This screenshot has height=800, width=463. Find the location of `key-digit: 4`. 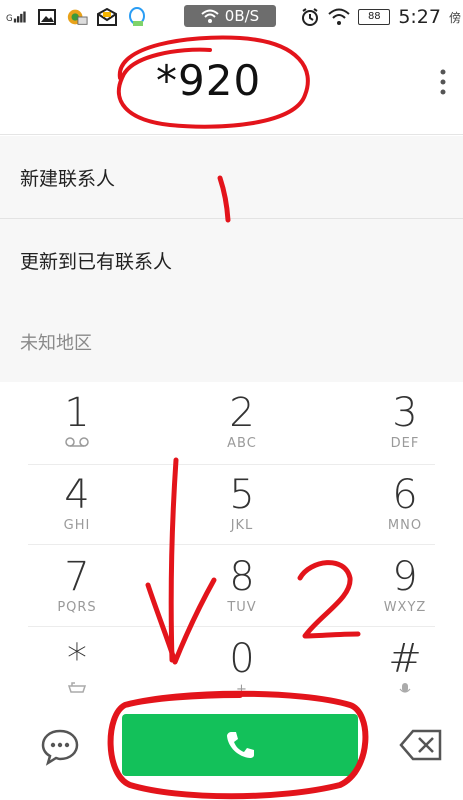

key-digit: 4 is located at coordinates (77, 495).